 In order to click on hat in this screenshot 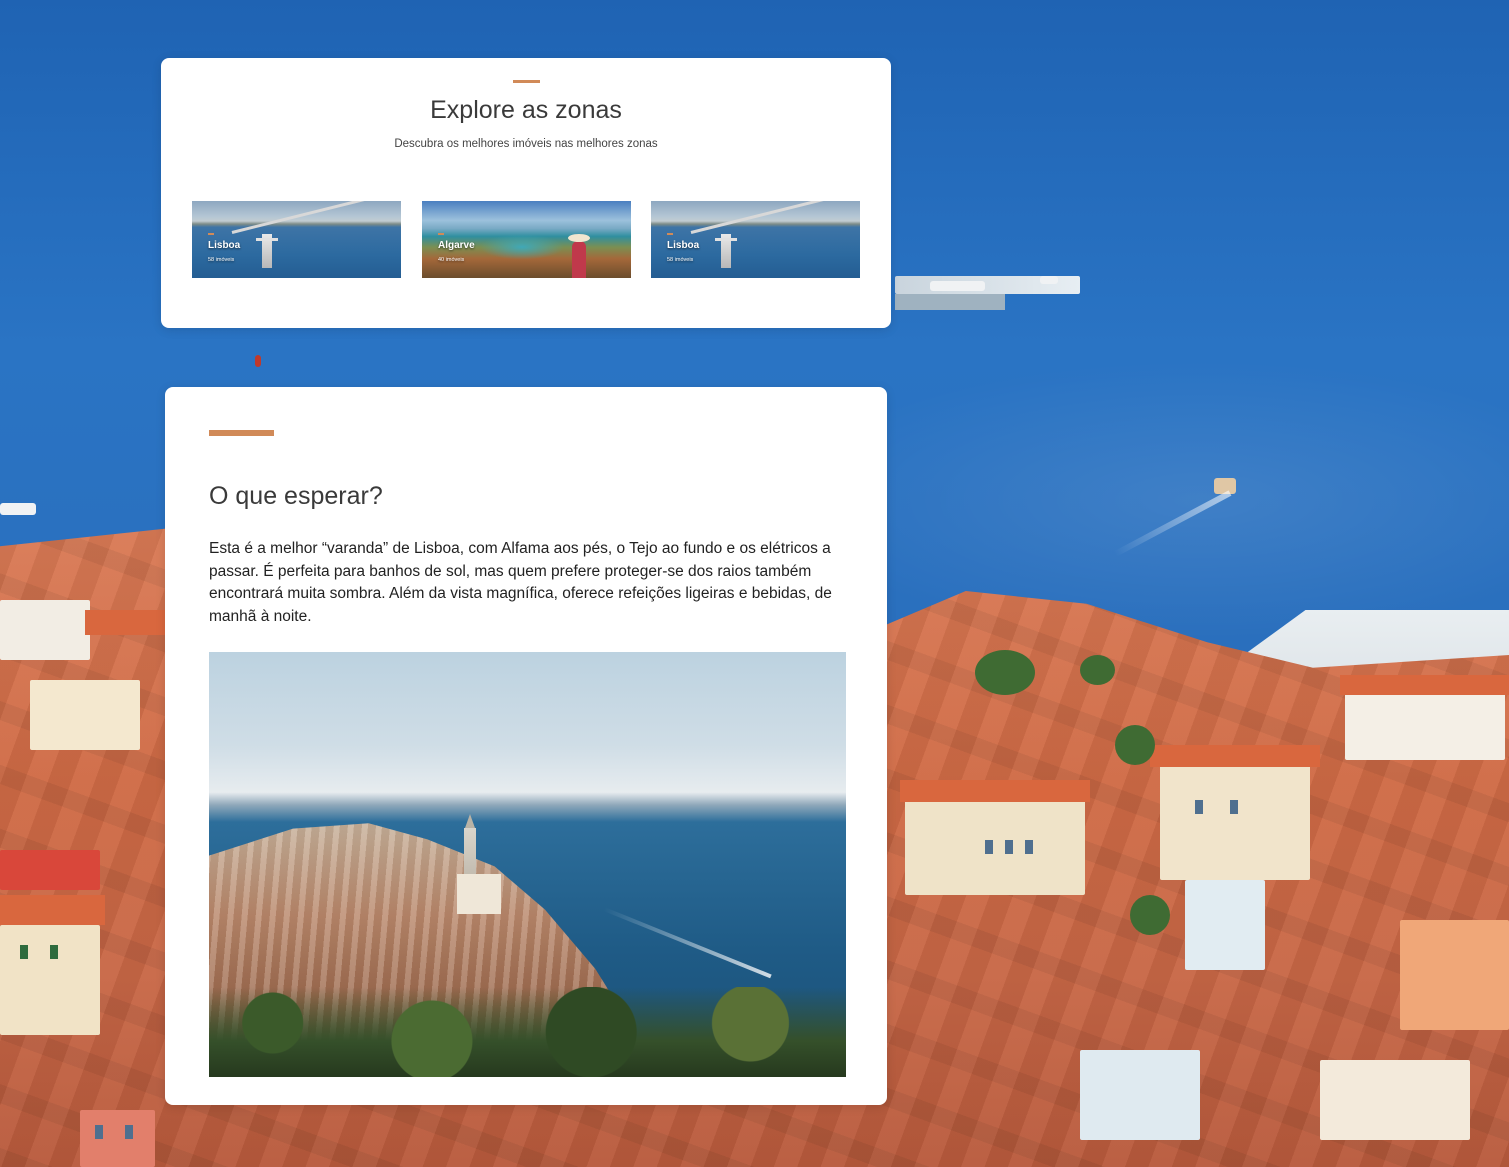, I will do `click(579, 238)`.